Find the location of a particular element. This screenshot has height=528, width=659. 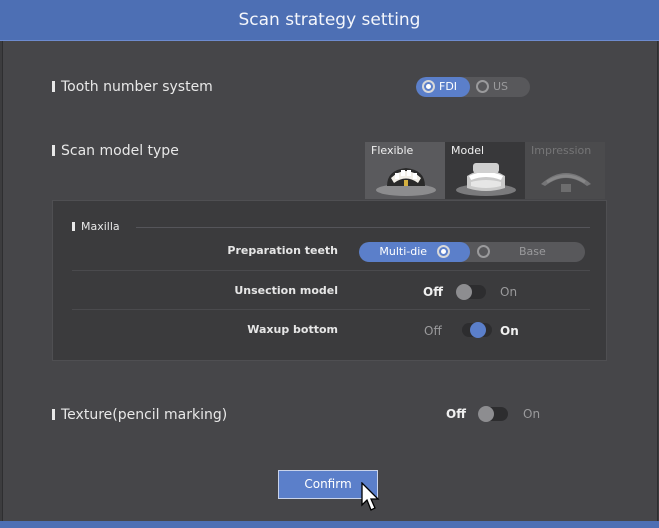

waxup-bottom-label: Waxup bottom is located at coordinates (292, 329).